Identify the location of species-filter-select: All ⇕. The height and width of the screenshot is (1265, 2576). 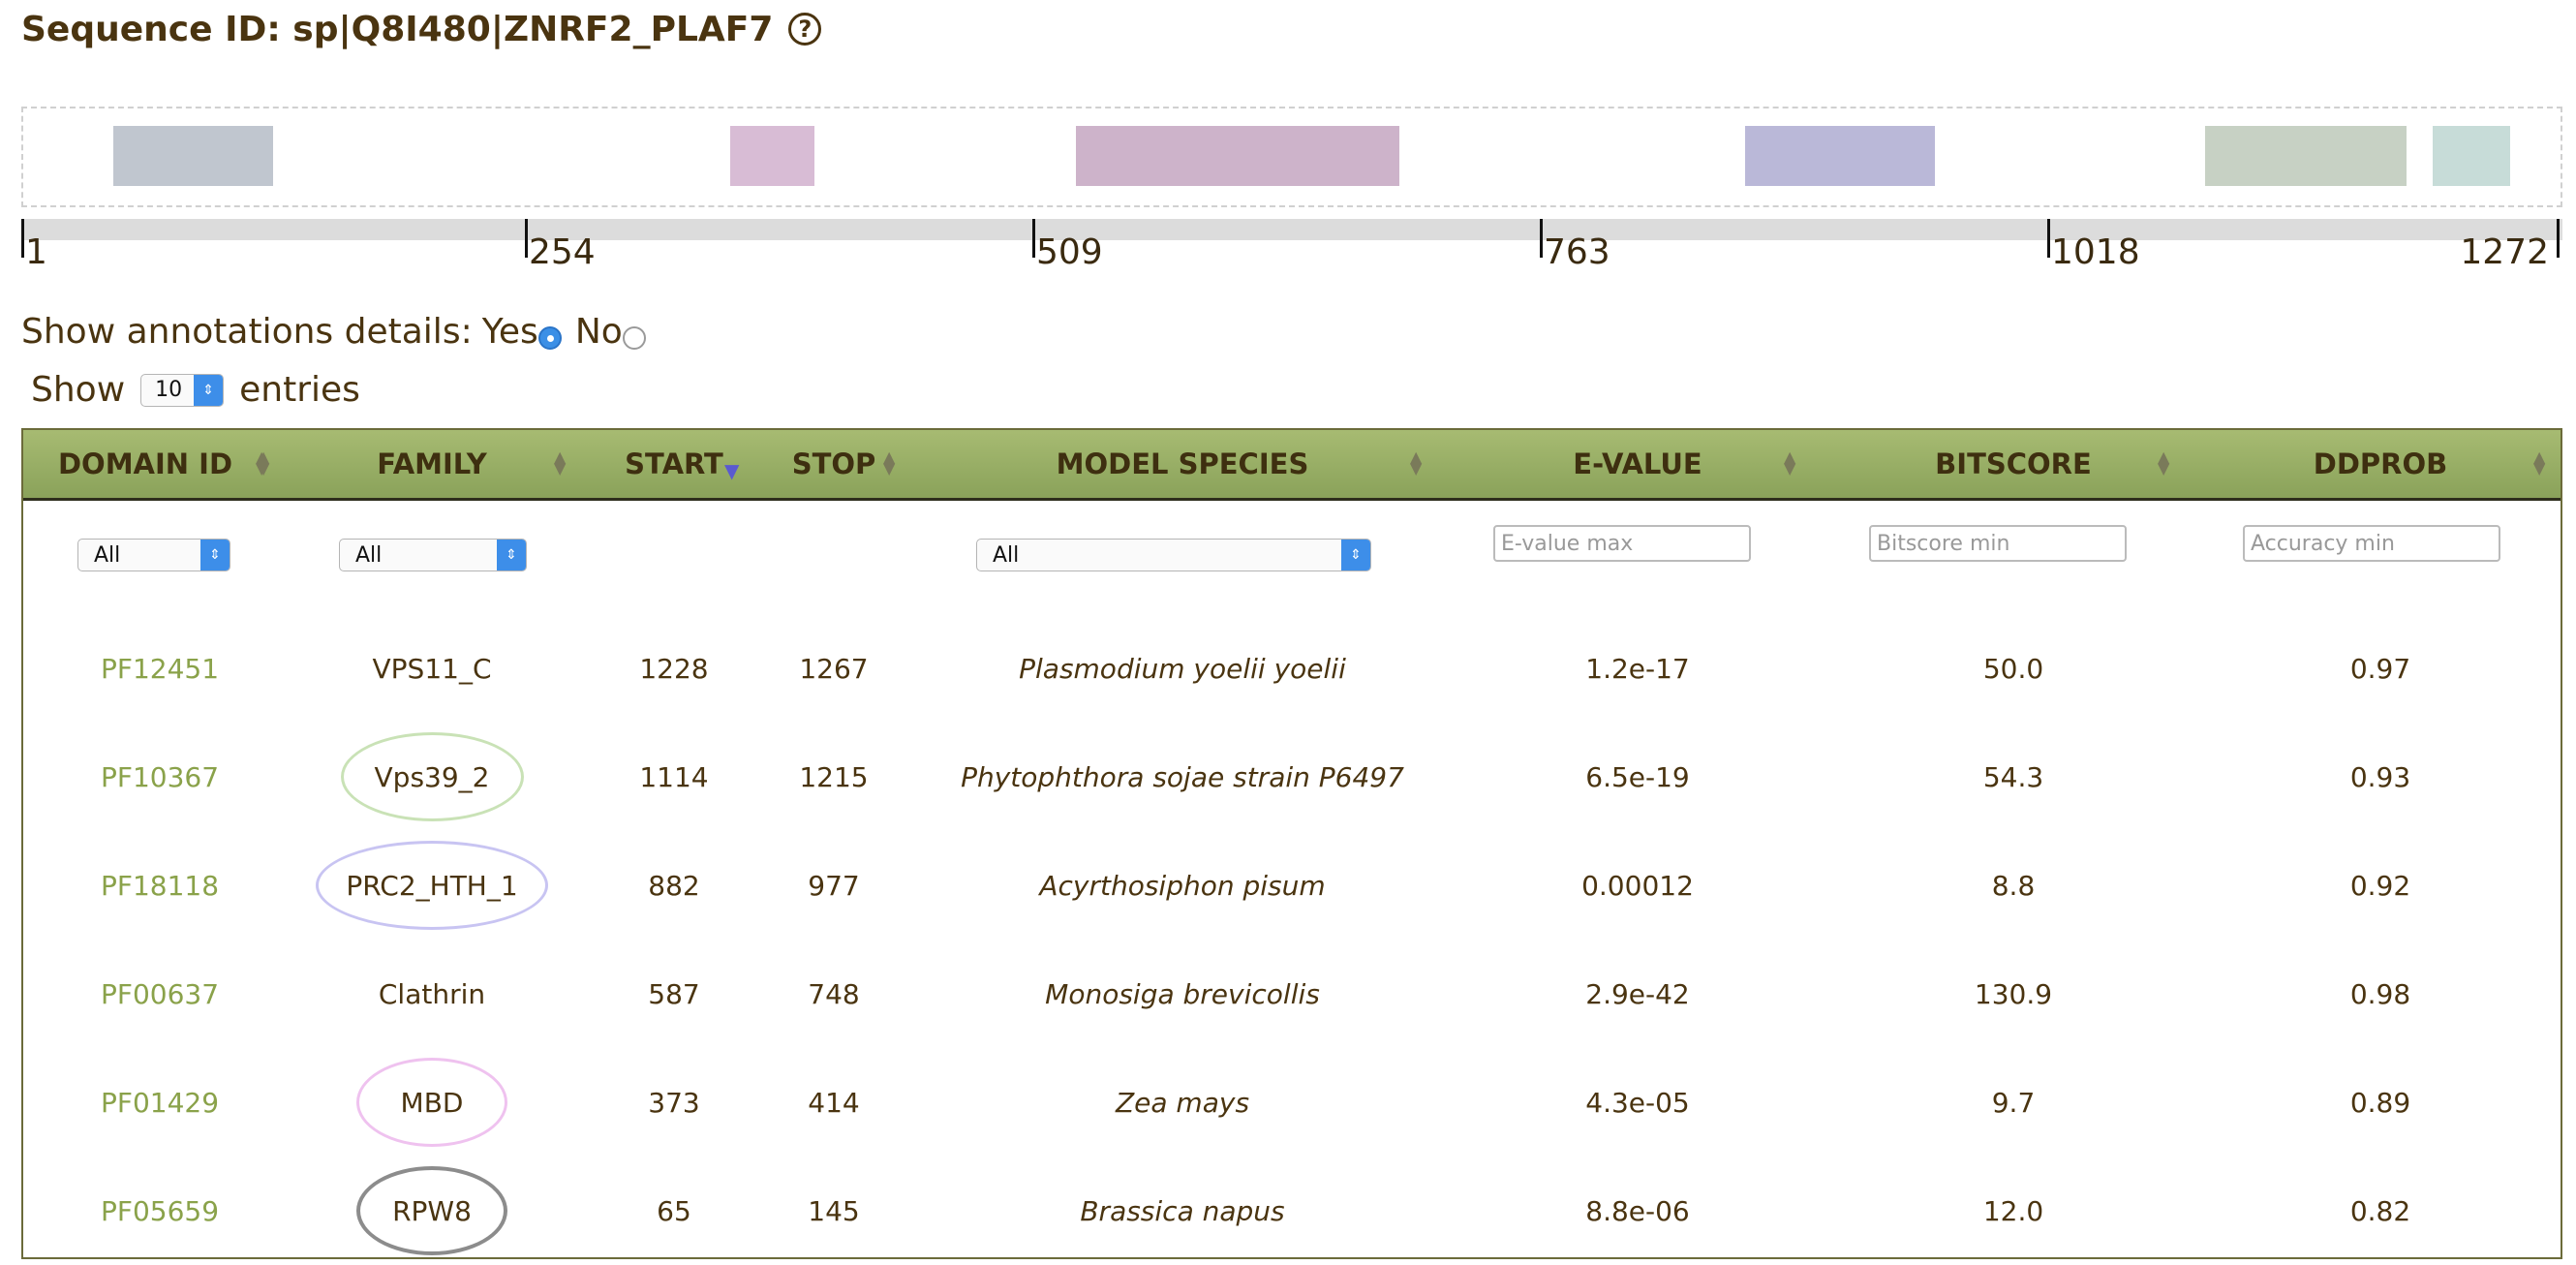
(1173, 555).